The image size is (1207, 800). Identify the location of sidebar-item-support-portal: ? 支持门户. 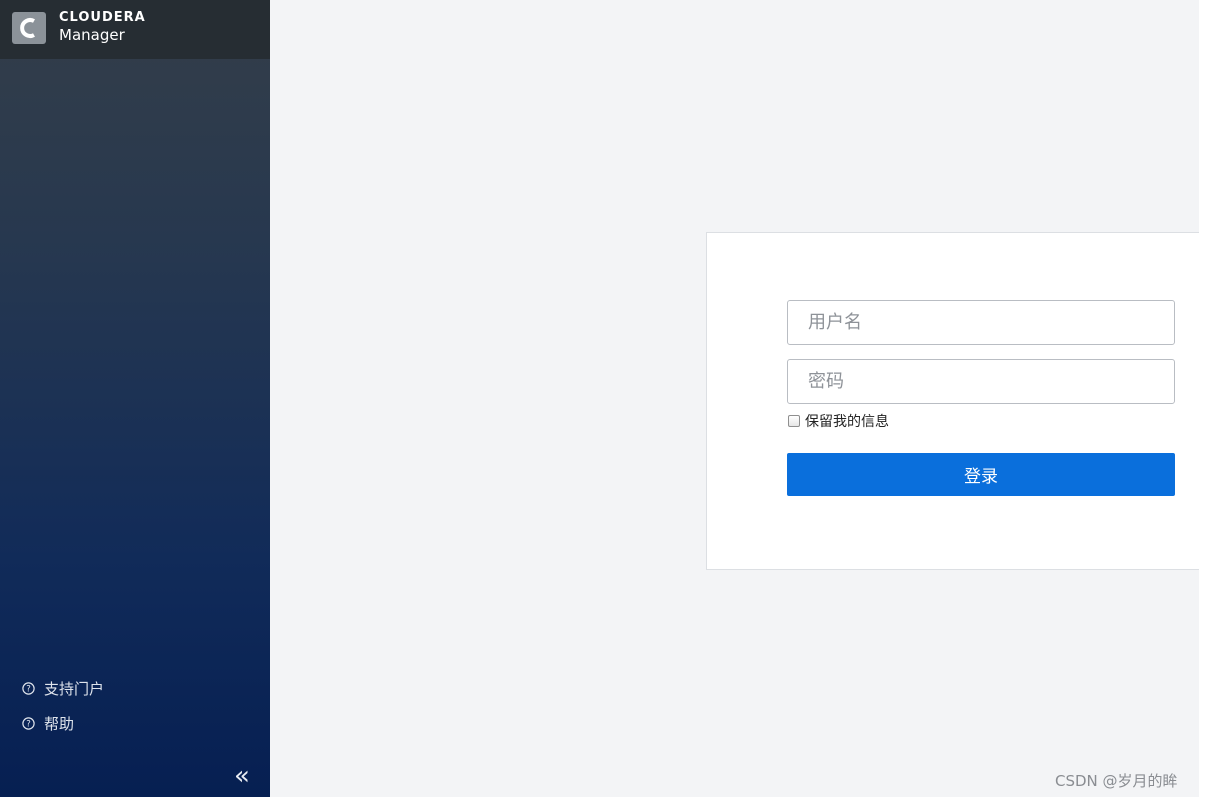
(63, 688).